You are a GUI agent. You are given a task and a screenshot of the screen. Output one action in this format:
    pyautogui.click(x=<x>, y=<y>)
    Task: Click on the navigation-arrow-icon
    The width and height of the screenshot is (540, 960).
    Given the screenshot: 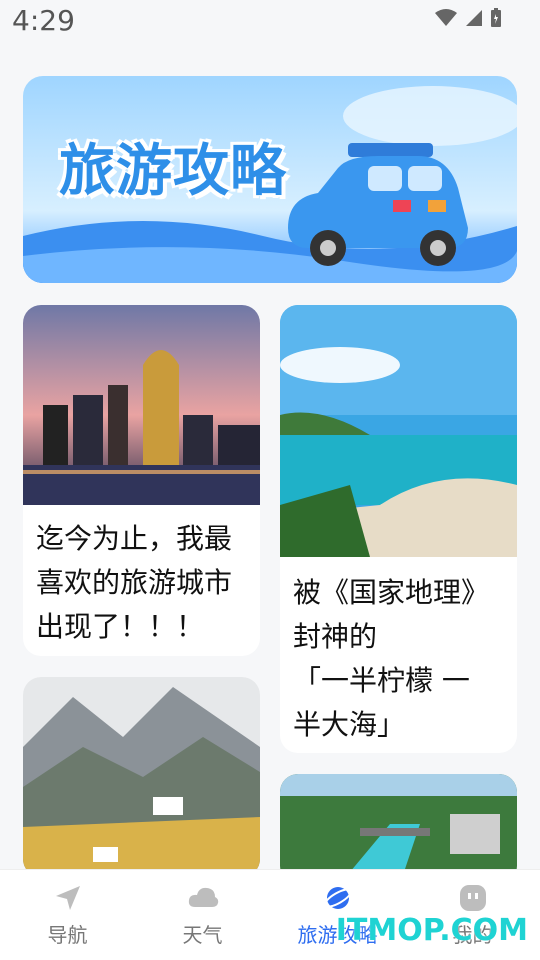 What is the action you would take?
    pyautogui.click(x=67, y=897)
    